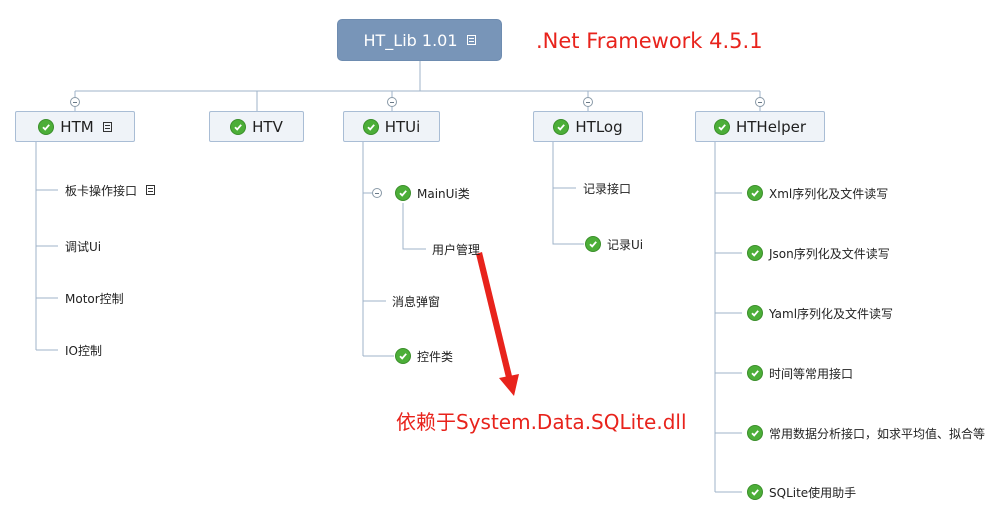 This screenshot has width=997, height=526. What do you see at coordinates (410, 40) in the screenshot?
I see `root-label: HT_Lib 1.01` at bounding box center [410, 40].